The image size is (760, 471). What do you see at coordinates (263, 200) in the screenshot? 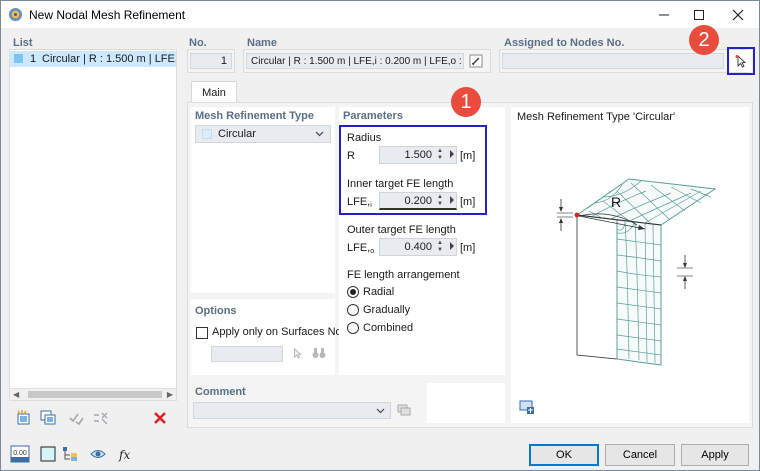
I see `mesh-type-panel: Mesh Refinement Type Circular` at bounding box center [263, 200].